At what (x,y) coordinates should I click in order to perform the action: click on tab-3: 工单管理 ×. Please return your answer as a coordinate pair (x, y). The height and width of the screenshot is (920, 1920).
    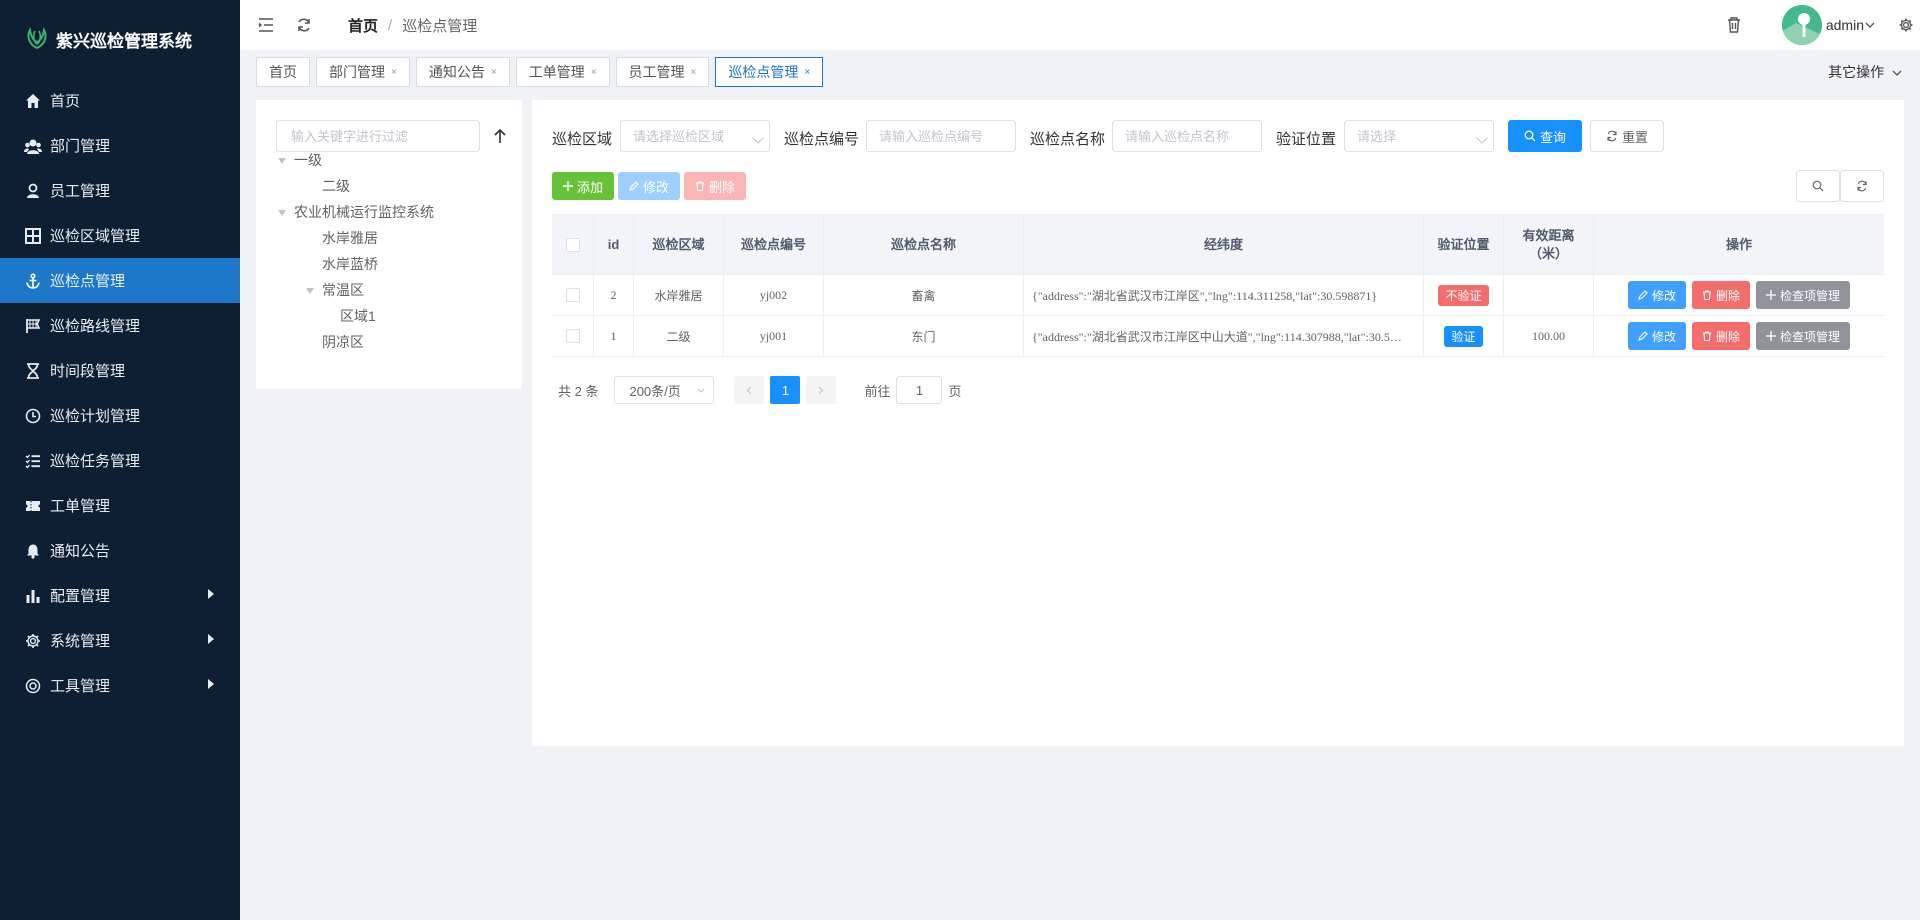
    Looking at the image, I should click on (562, 72).